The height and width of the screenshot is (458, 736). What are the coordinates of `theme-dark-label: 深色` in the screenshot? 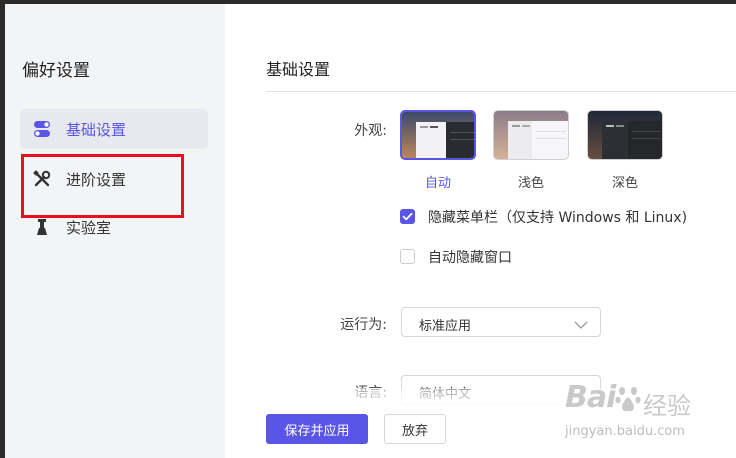 It's located at (625, 181).